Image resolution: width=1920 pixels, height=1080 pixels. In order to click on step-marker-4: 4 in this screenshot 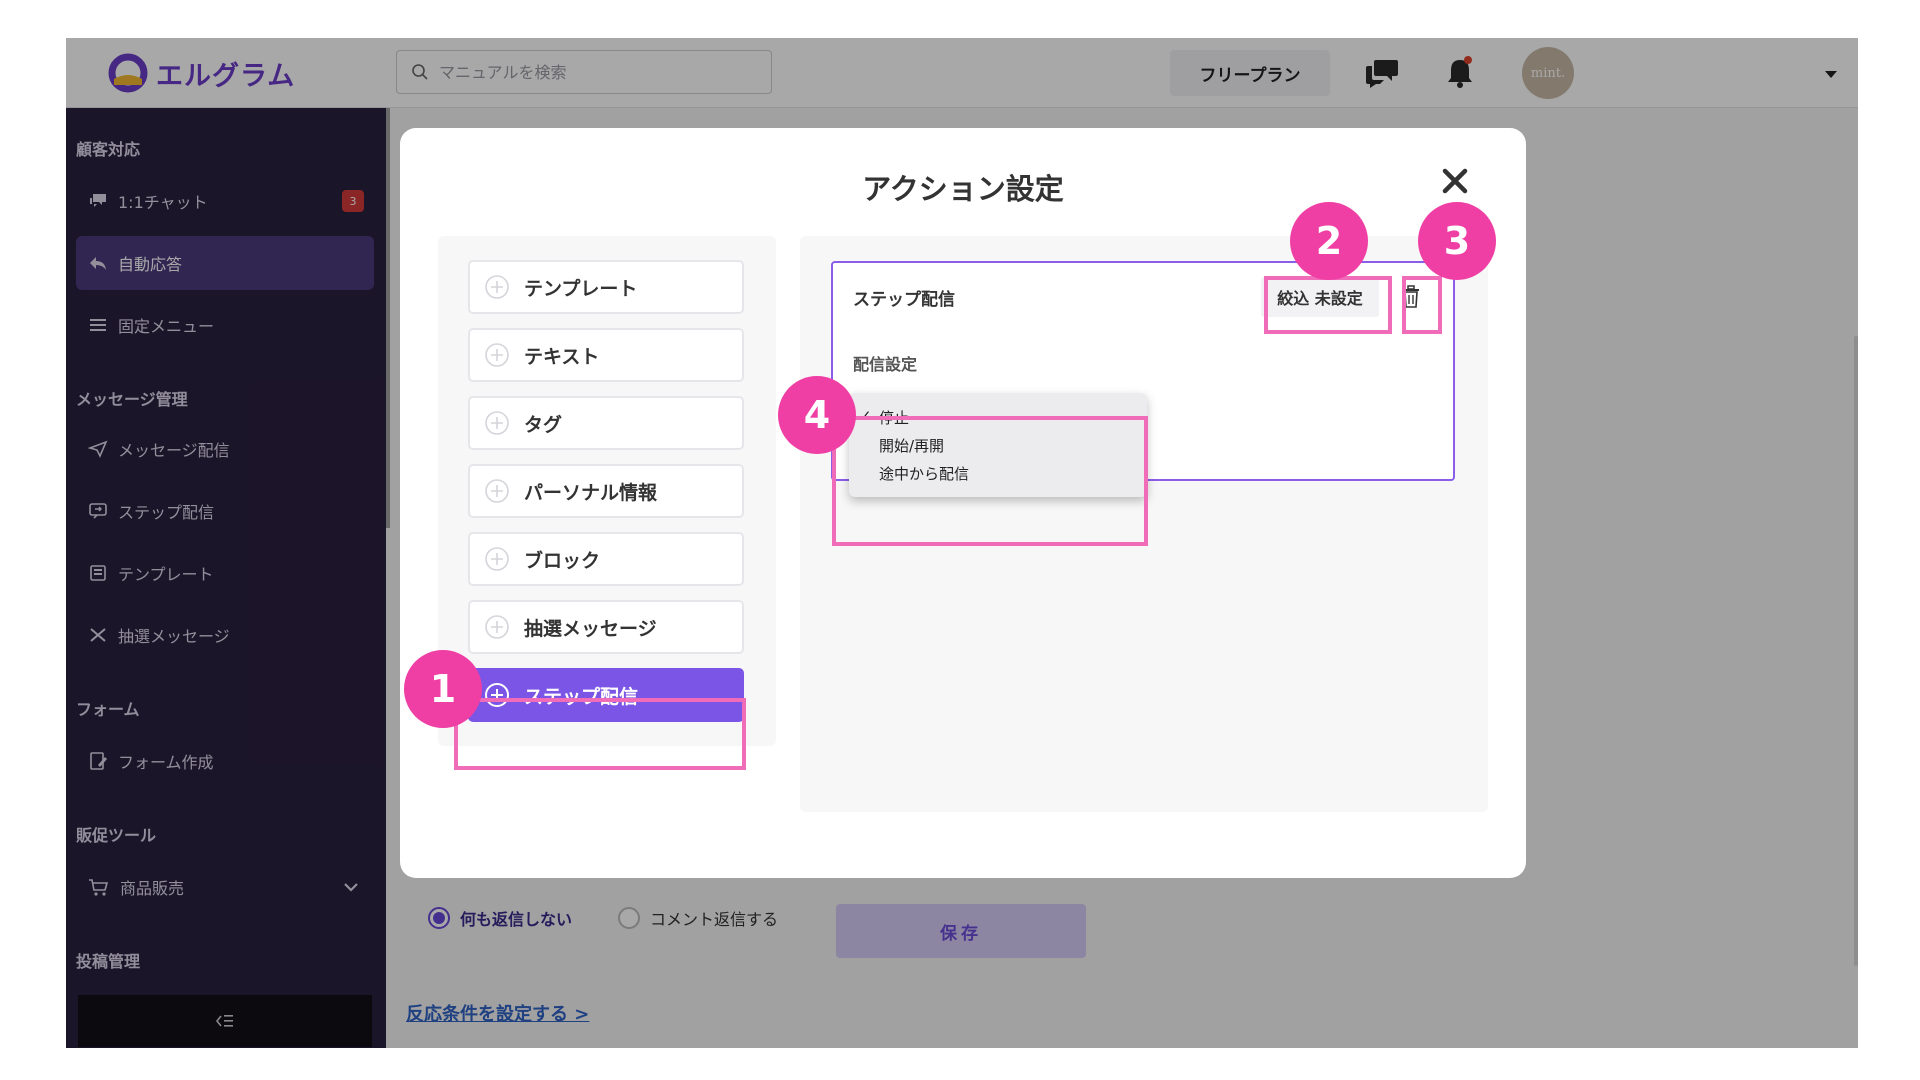, I will do `click(817, 415)`.